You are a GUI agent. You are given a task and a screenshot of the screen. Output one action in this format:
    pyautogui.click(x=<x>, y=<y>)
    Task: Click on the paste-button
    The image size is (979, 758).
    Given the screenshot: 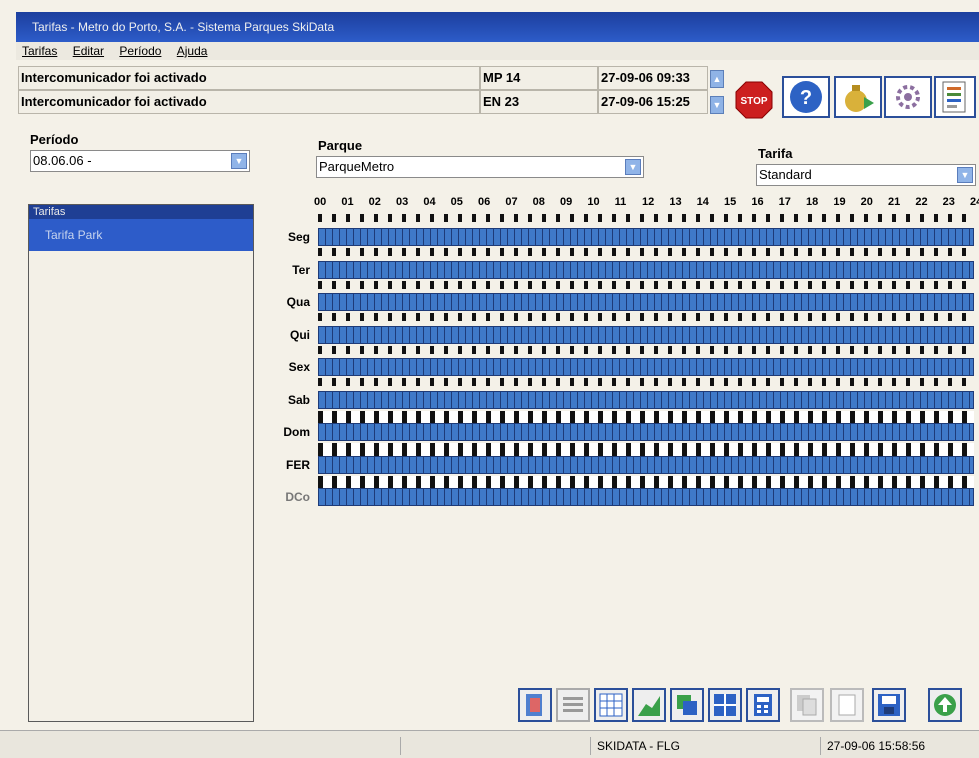 What is the action you would take?
    pyautogui.click(x=847, y=705)
    